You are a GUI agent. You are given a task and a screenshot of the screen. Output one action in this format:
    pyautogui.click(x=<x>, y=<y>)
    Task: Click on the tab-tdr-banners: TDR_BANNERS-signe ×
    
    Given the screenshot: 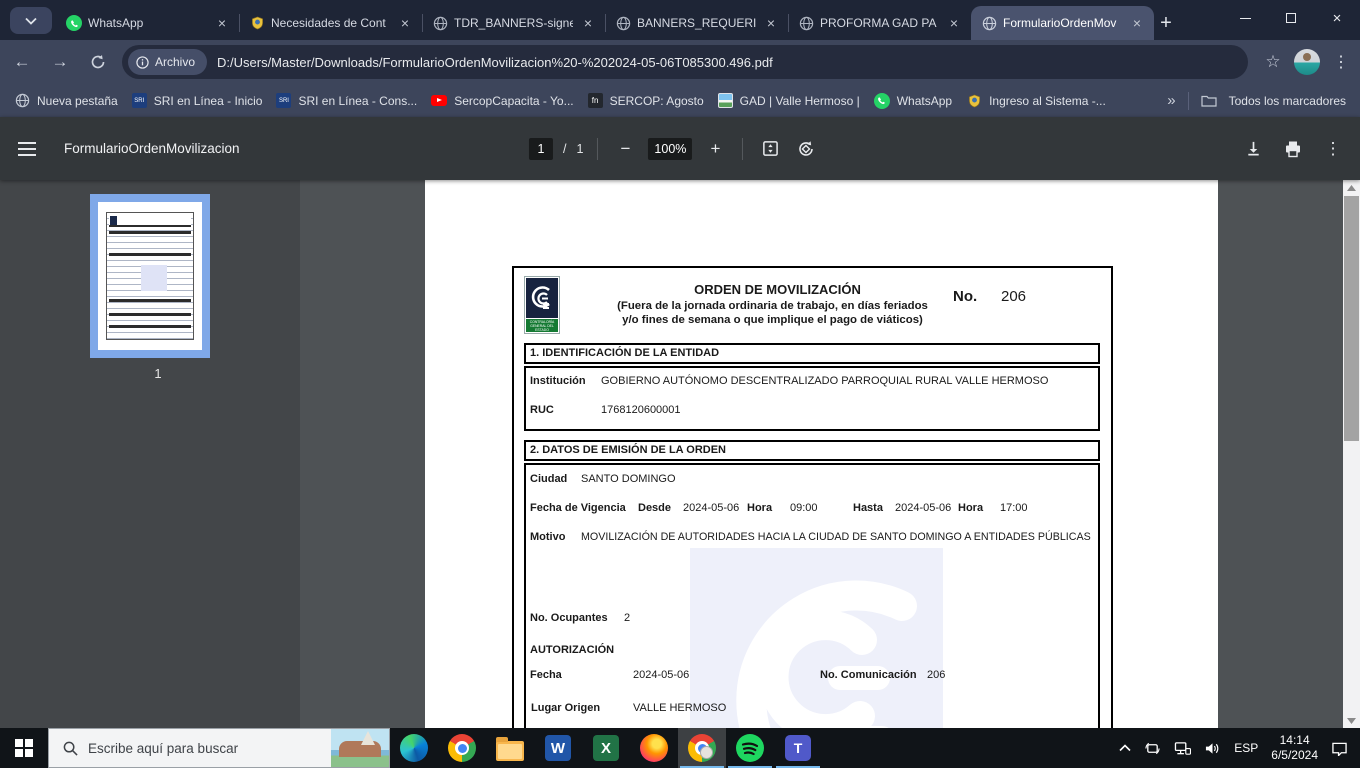 What is the action you would take?
    pyautogui.click(x=513, y=23)
    